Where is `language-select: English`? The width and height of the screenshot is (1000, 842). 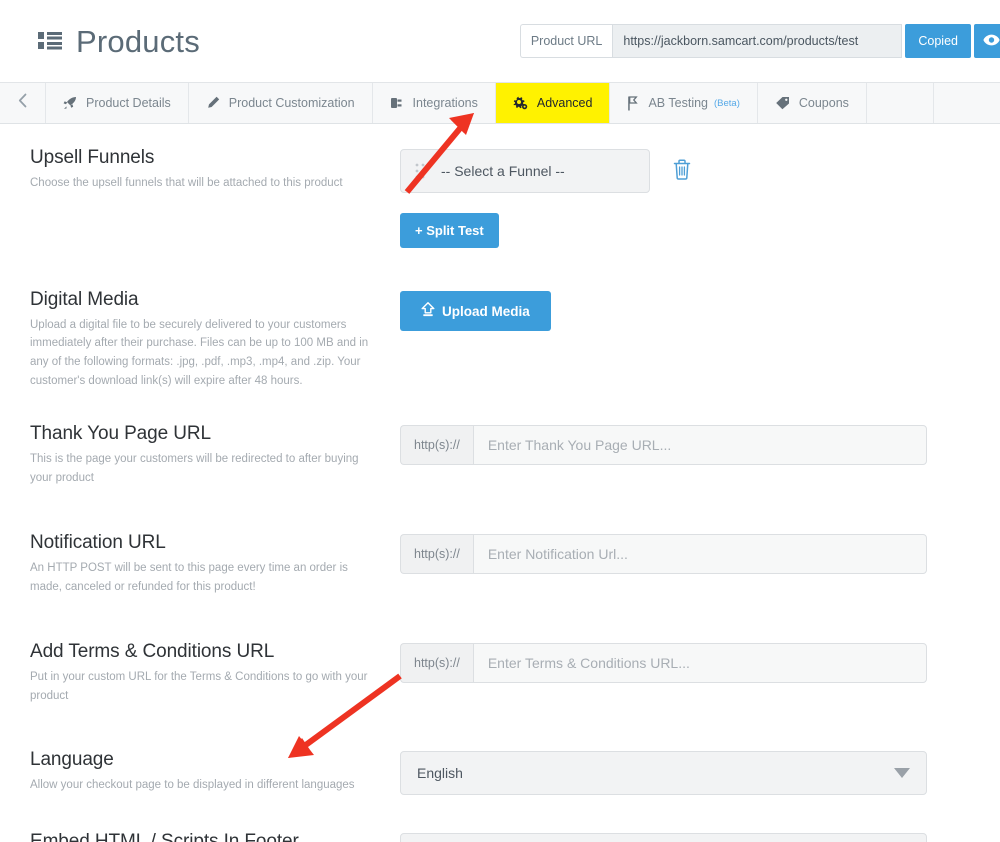
language-select: English is located at coordinates (663, 773).